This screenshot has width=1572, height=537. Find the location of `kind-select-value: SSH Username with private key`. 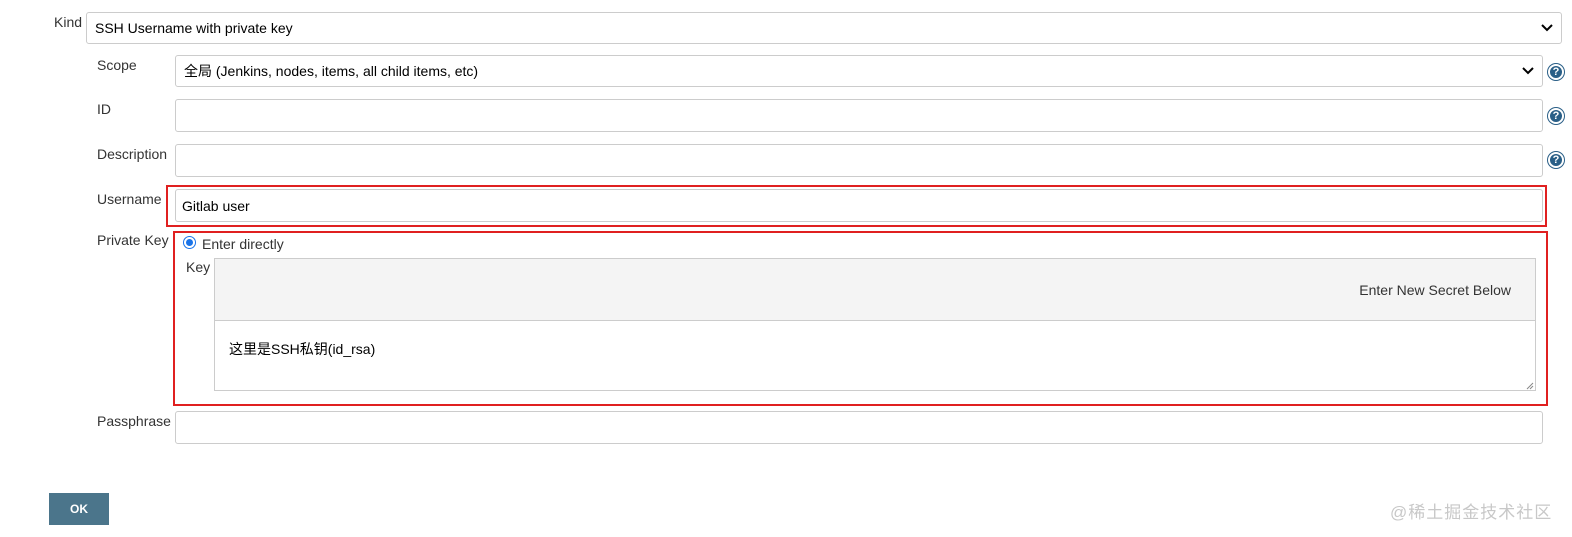

kind-select-value: SSH Username with private key is located at coordinates (194, 28).